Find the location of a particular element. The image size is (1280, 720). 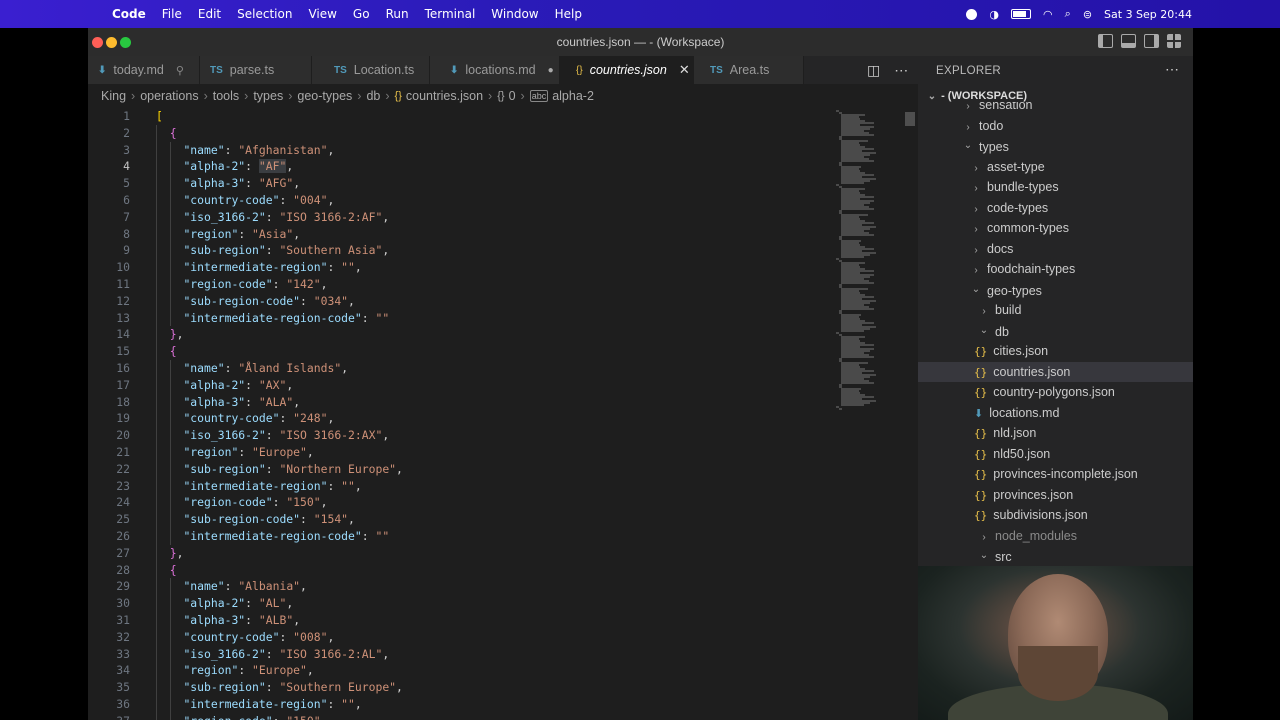

search-icon: ⌕ is located at coordinates (1068, 14).